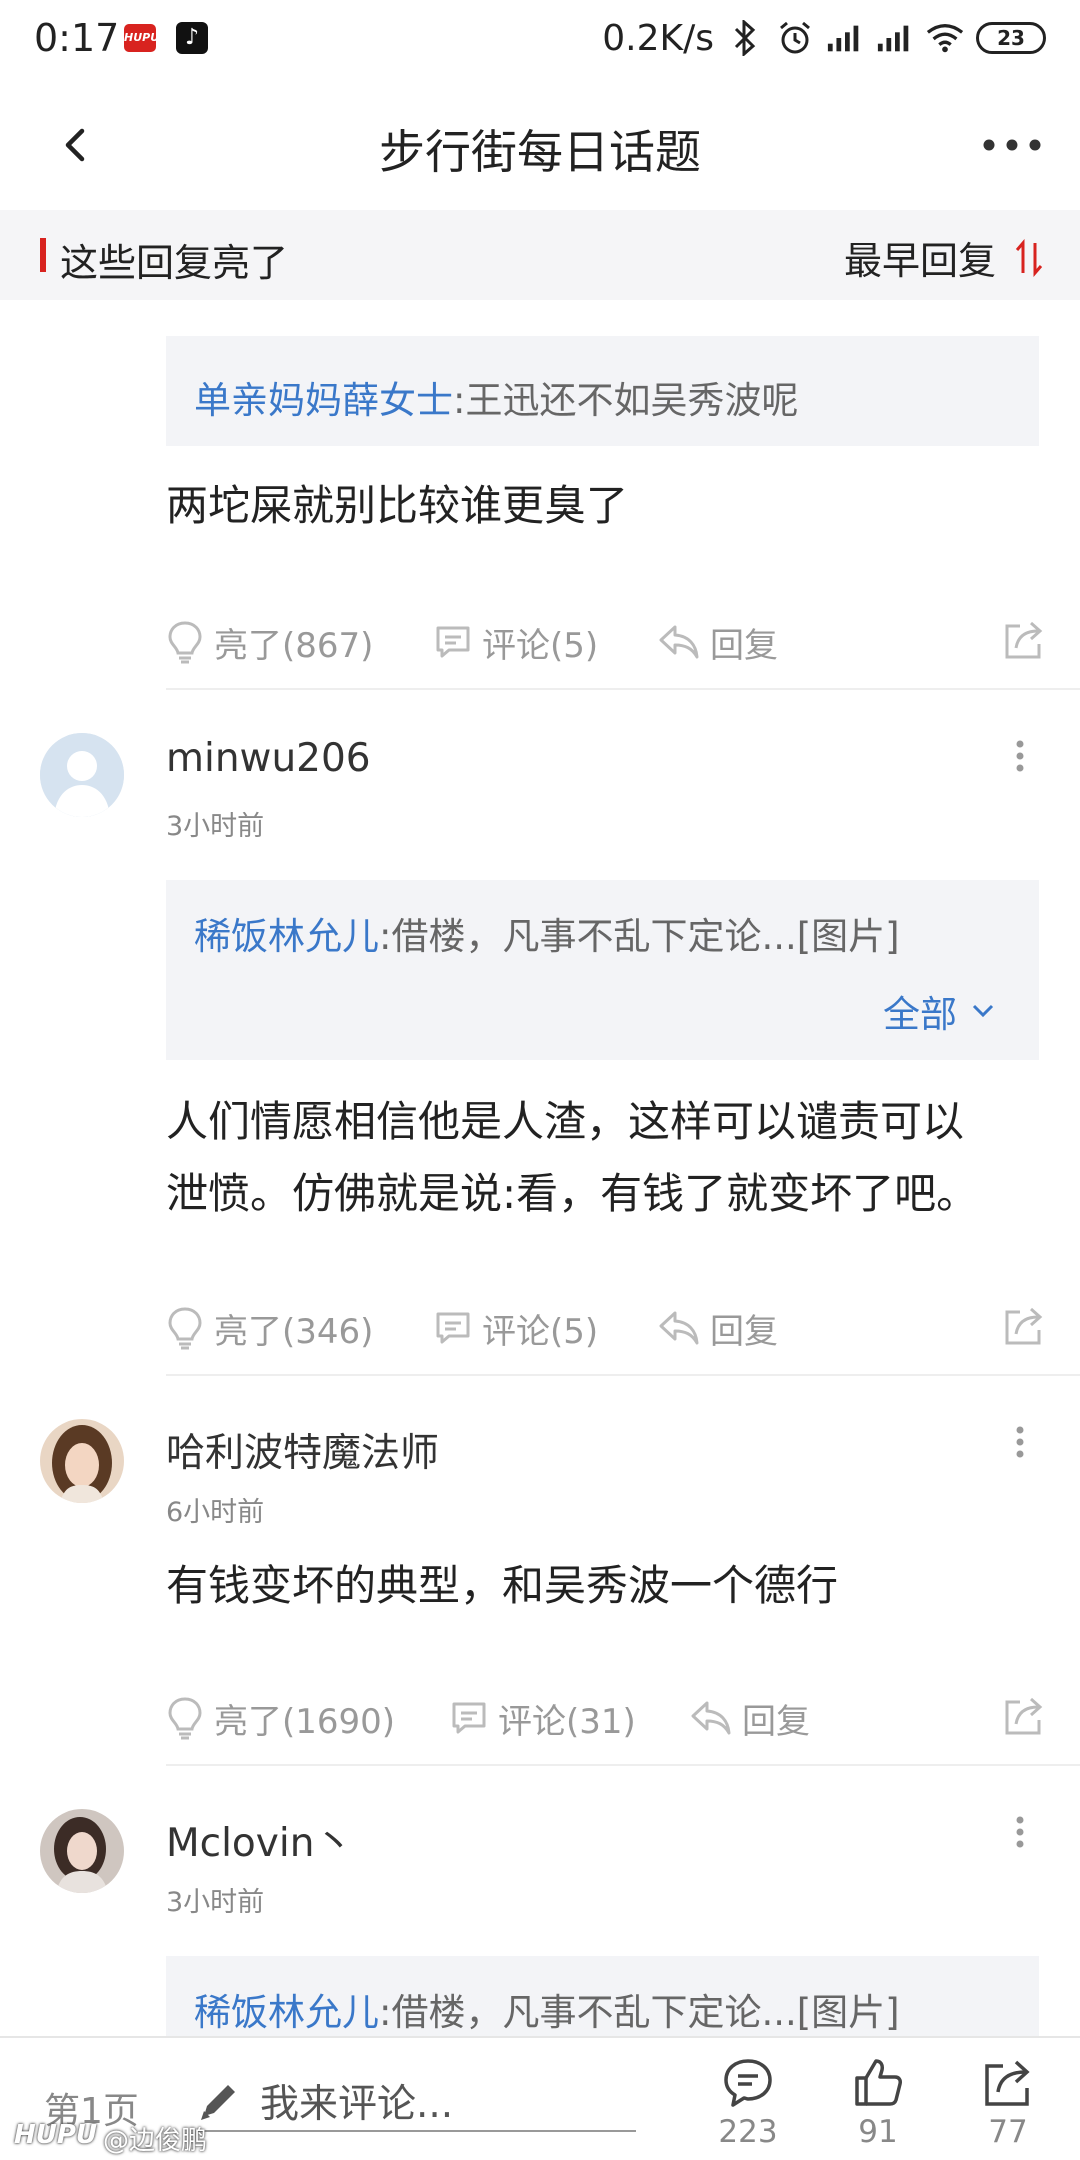 Image resolution: width=1080 pixels, height=2160 pixels. I want to click on hupu-notification-icon: HUPU, so click(141, 38).